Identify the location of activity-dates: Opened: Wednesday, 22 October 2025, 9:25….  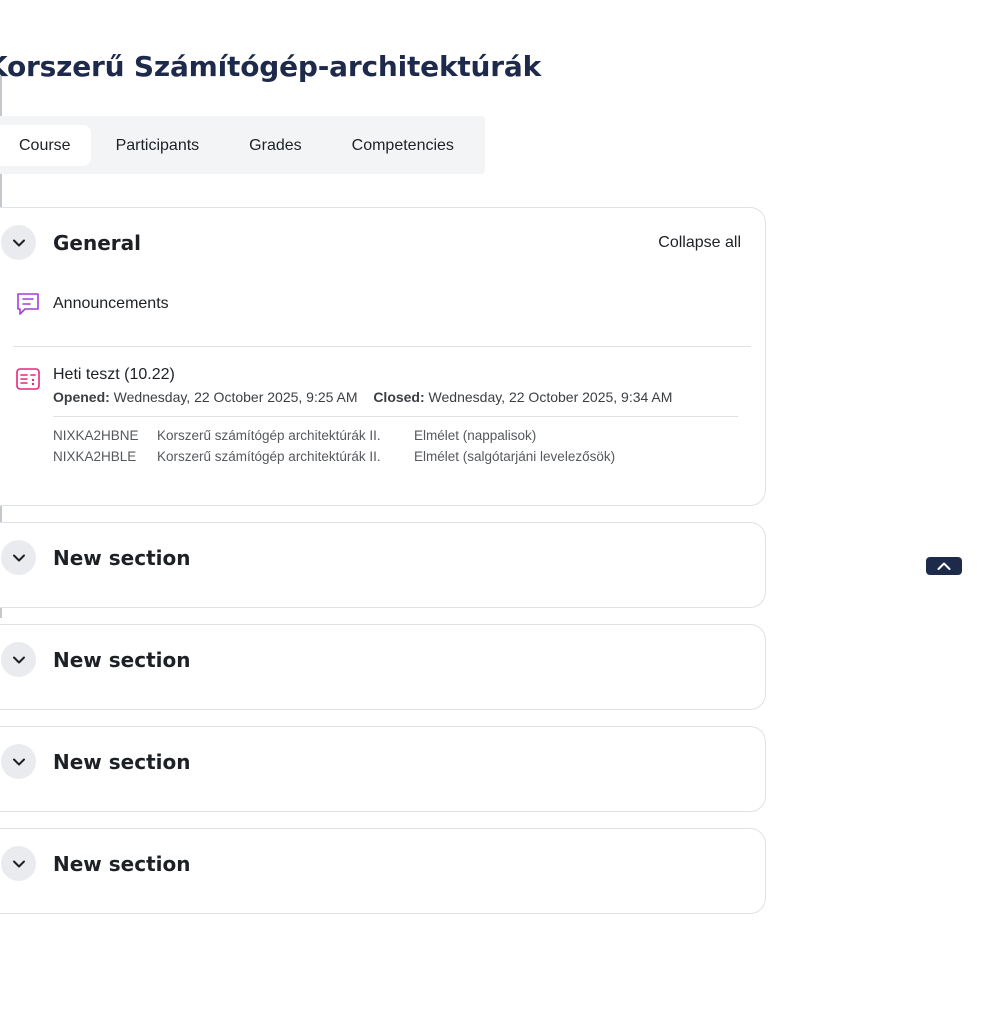
(362, 397).